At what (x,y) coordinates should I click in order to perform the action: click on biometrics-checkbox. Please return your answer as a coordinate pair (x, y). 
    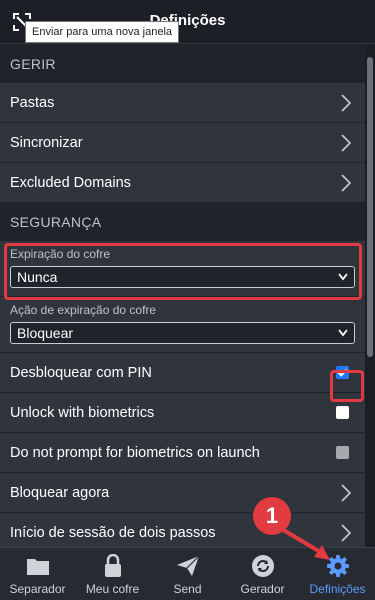
    Looking at the image, I should click on (342, 412).